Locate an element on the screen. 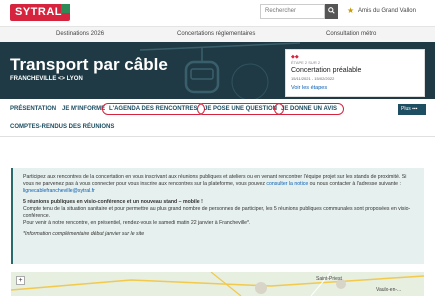 This screenshot has height=296, width=435. search-input: Rechercher is located at coordinates (292, 11).